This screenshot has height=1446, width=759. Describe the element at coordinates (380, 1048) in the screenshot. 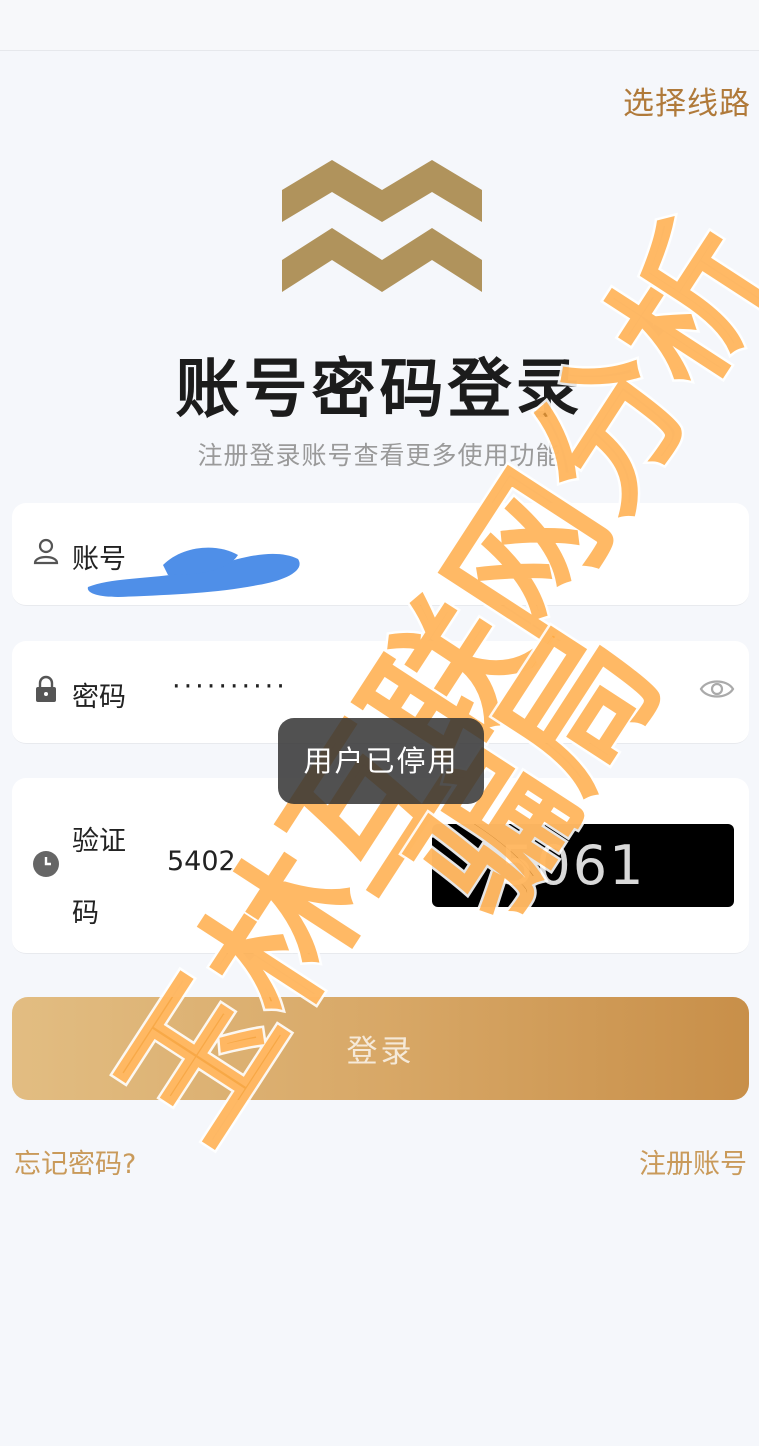

I see `login-button: 登录` at that location.